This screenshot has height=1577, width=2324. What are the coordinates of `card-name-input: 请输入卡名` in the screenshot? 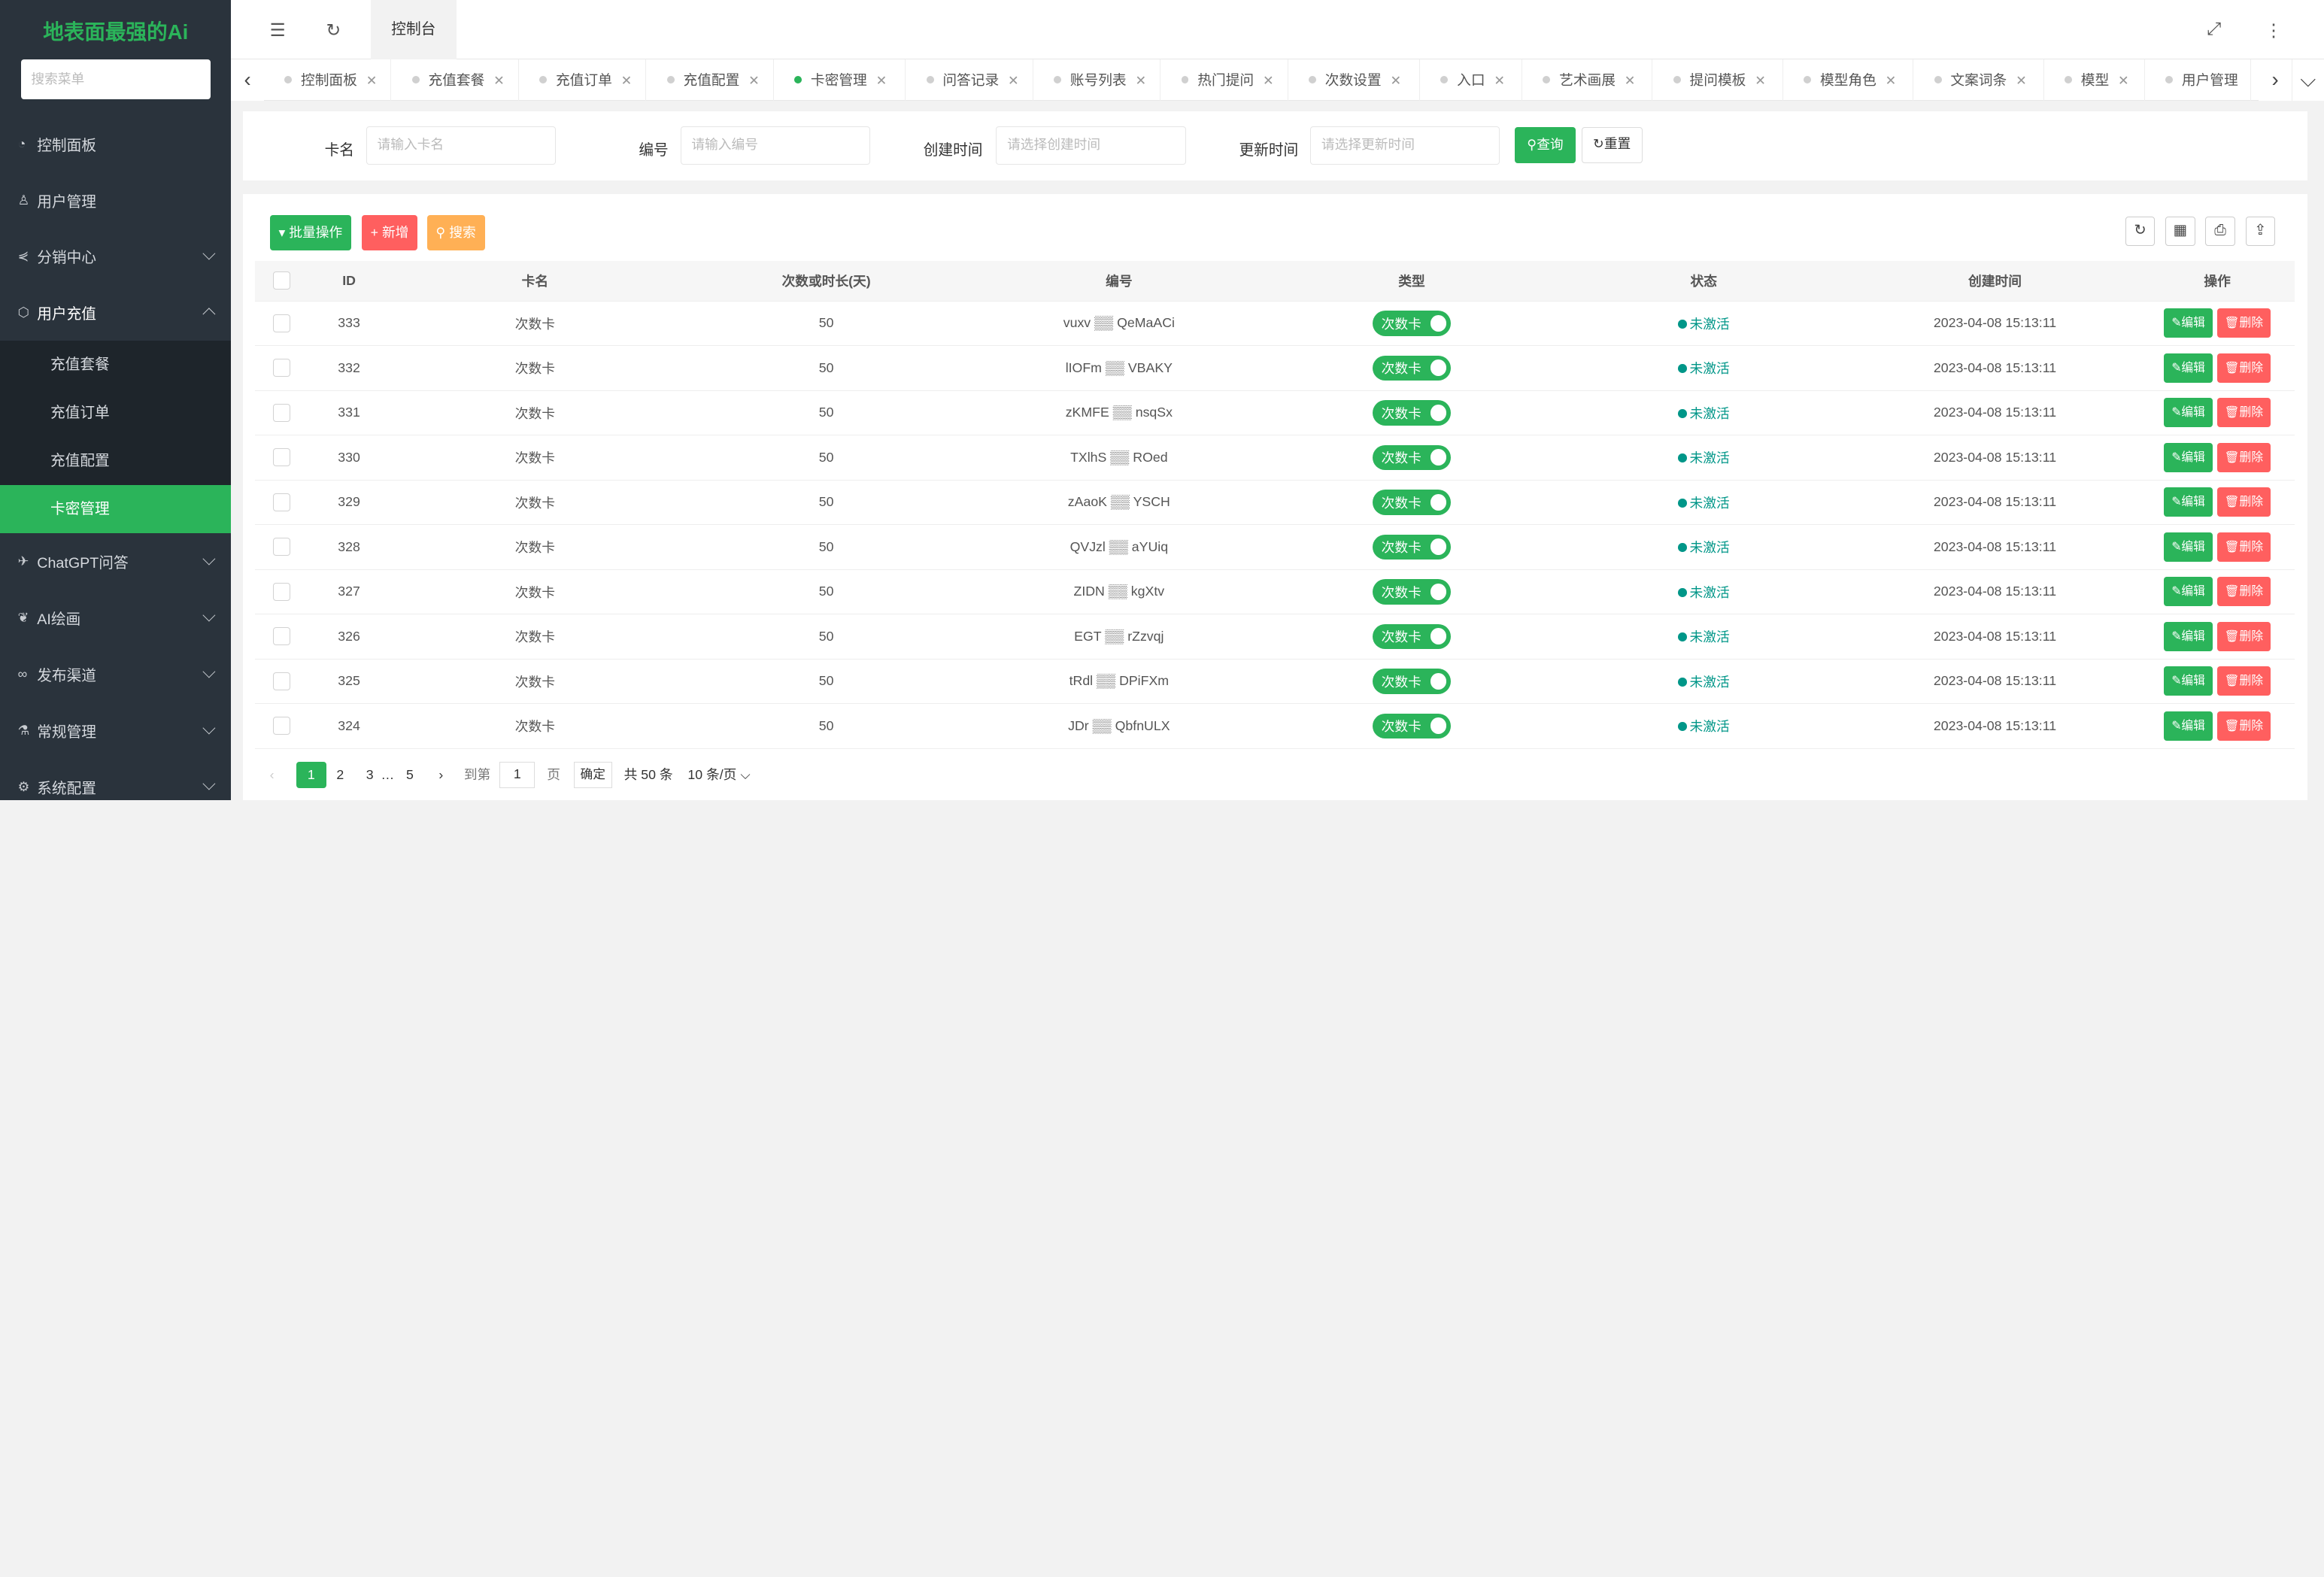 It's located at (461, 146).